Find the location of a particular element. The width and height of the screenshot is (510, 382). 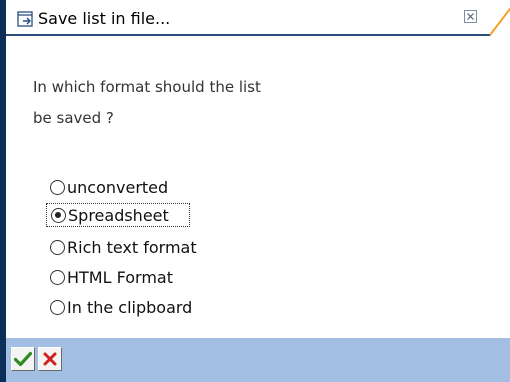

cancel-x-icon is located at coordinates (50, 359).